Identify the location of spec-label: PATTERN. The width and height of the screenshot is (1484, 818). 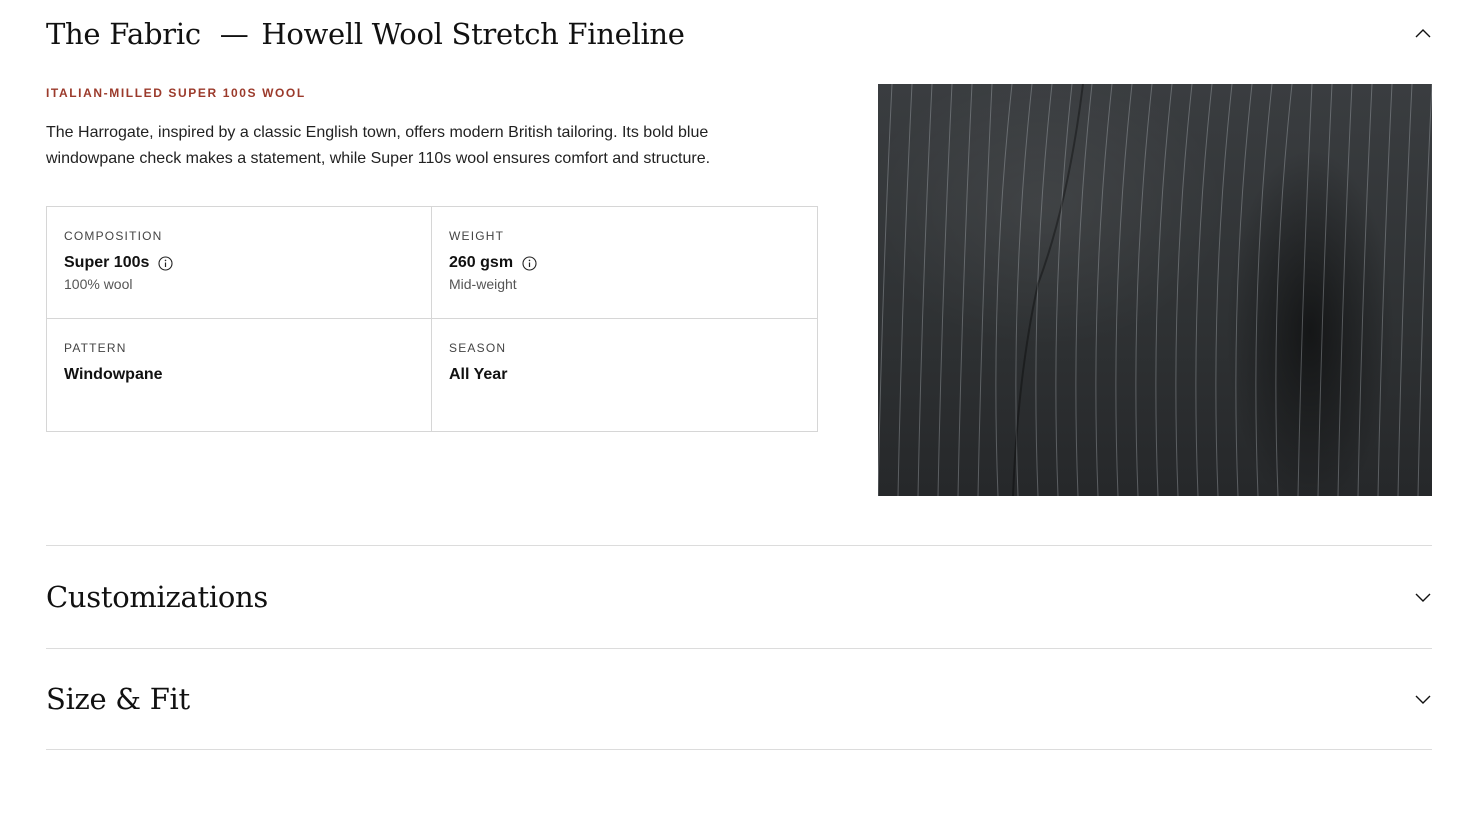
(95, 348).